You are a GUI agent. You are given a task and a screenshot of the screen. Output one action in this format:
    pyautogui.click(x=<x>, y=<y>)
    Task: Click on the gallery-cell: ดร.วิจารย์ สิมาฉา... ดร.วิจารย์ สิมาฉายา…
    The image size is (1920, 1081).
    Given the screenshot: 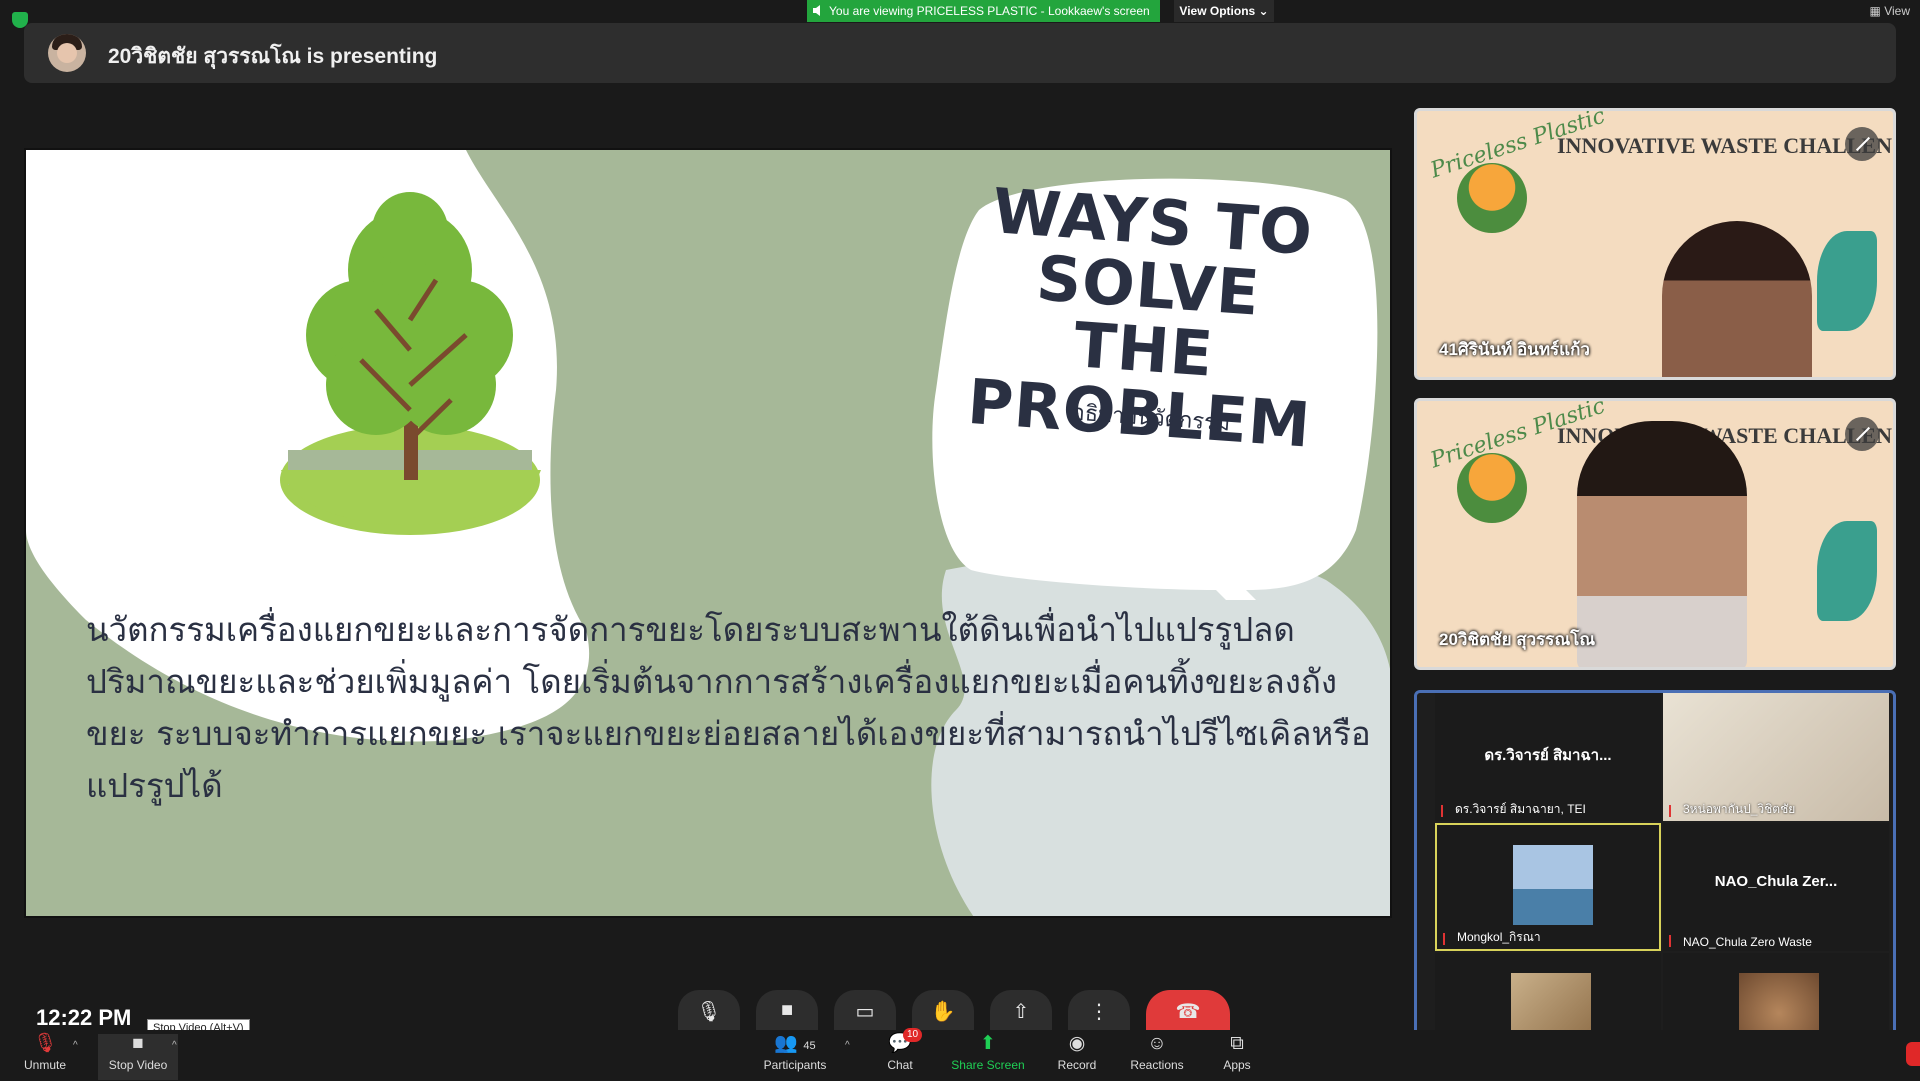 What is the action you would take?
    pyautogui.click(x=1548, y=757)
    